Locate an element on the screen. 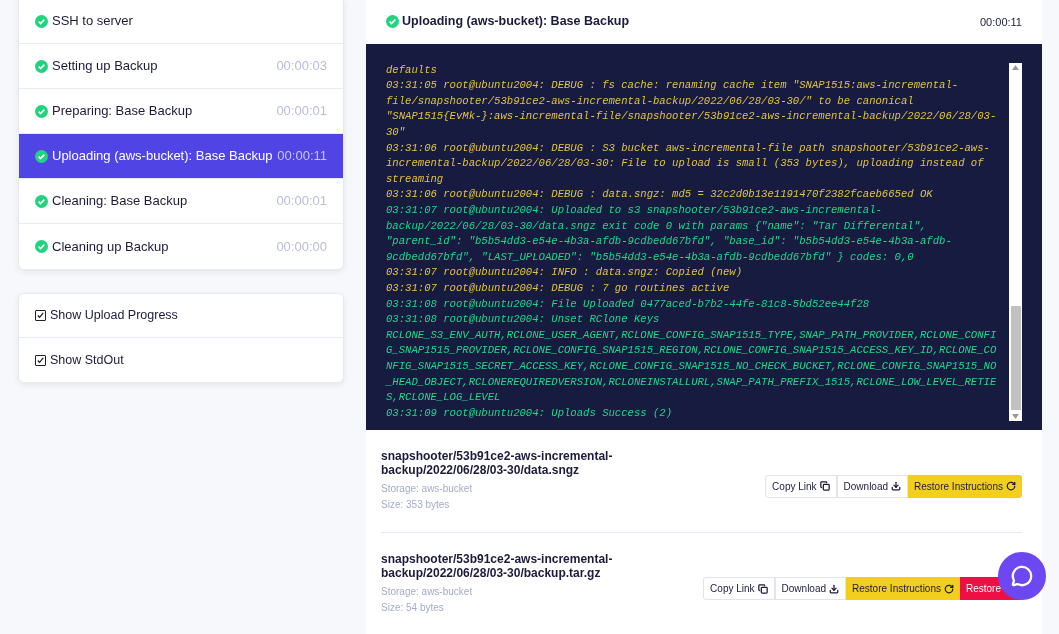 The image size is (1059, 634). step-item: Setting up Backup 00:00:03 is located at coordinates (181, 66).